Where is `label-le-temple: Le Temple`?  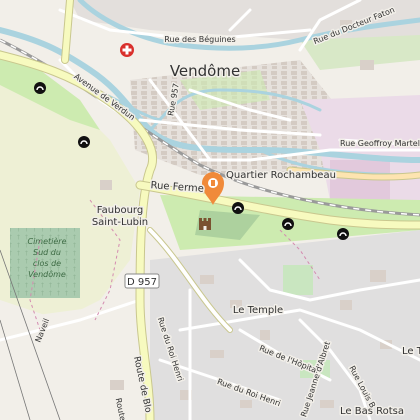 label-le-temple: Le Temple is located at coordinates (258, 310).